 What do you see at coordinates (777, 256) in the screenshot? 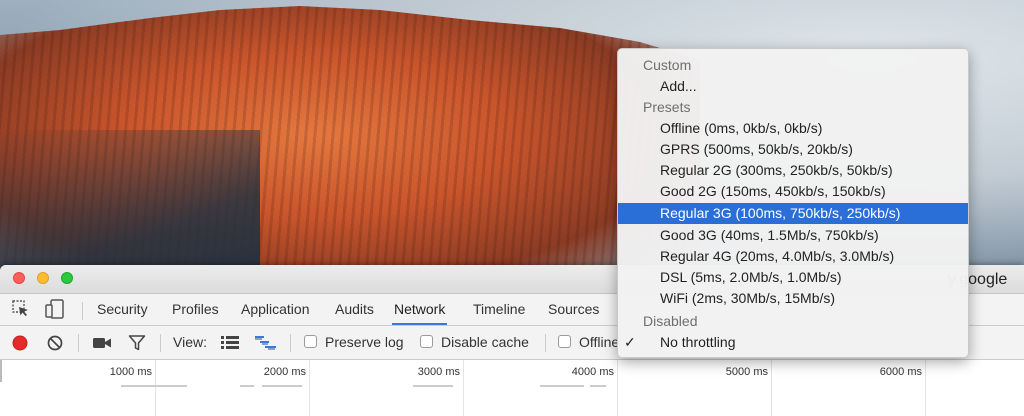
I see `menu-item-label: Regular 4G (20ms, 4.0Mb/s, 3.0Mb/s)` at bounding box center [777, 256].